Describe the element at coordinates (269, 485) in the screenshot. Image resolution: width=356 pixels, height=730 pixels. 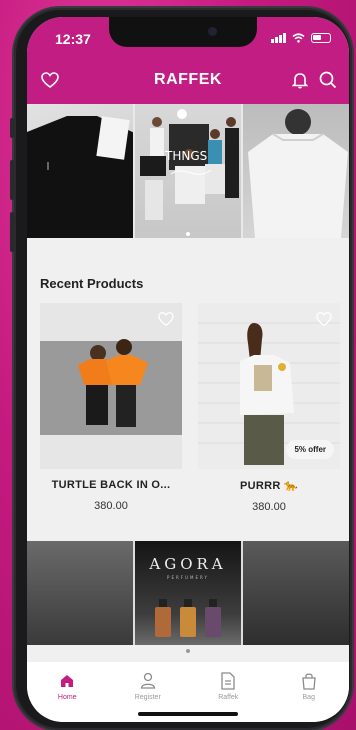
I see `product-name: PURRR 🐆` at that location.